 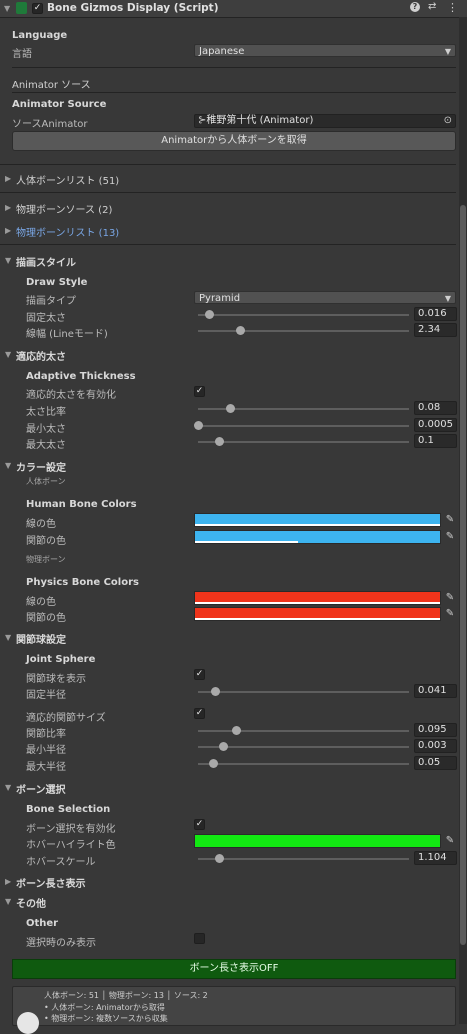 I want to click on physics-joint-color-field, so click(x=317, y=614).